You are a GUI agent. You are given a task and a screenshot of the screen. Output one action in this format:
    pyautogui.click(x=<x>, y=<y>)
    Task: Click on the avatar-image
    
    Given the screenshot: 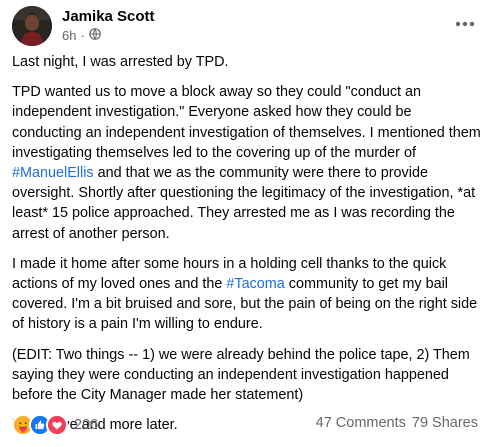 What is the action you would take?
    pyautogui.click(x=32, y=26)
    